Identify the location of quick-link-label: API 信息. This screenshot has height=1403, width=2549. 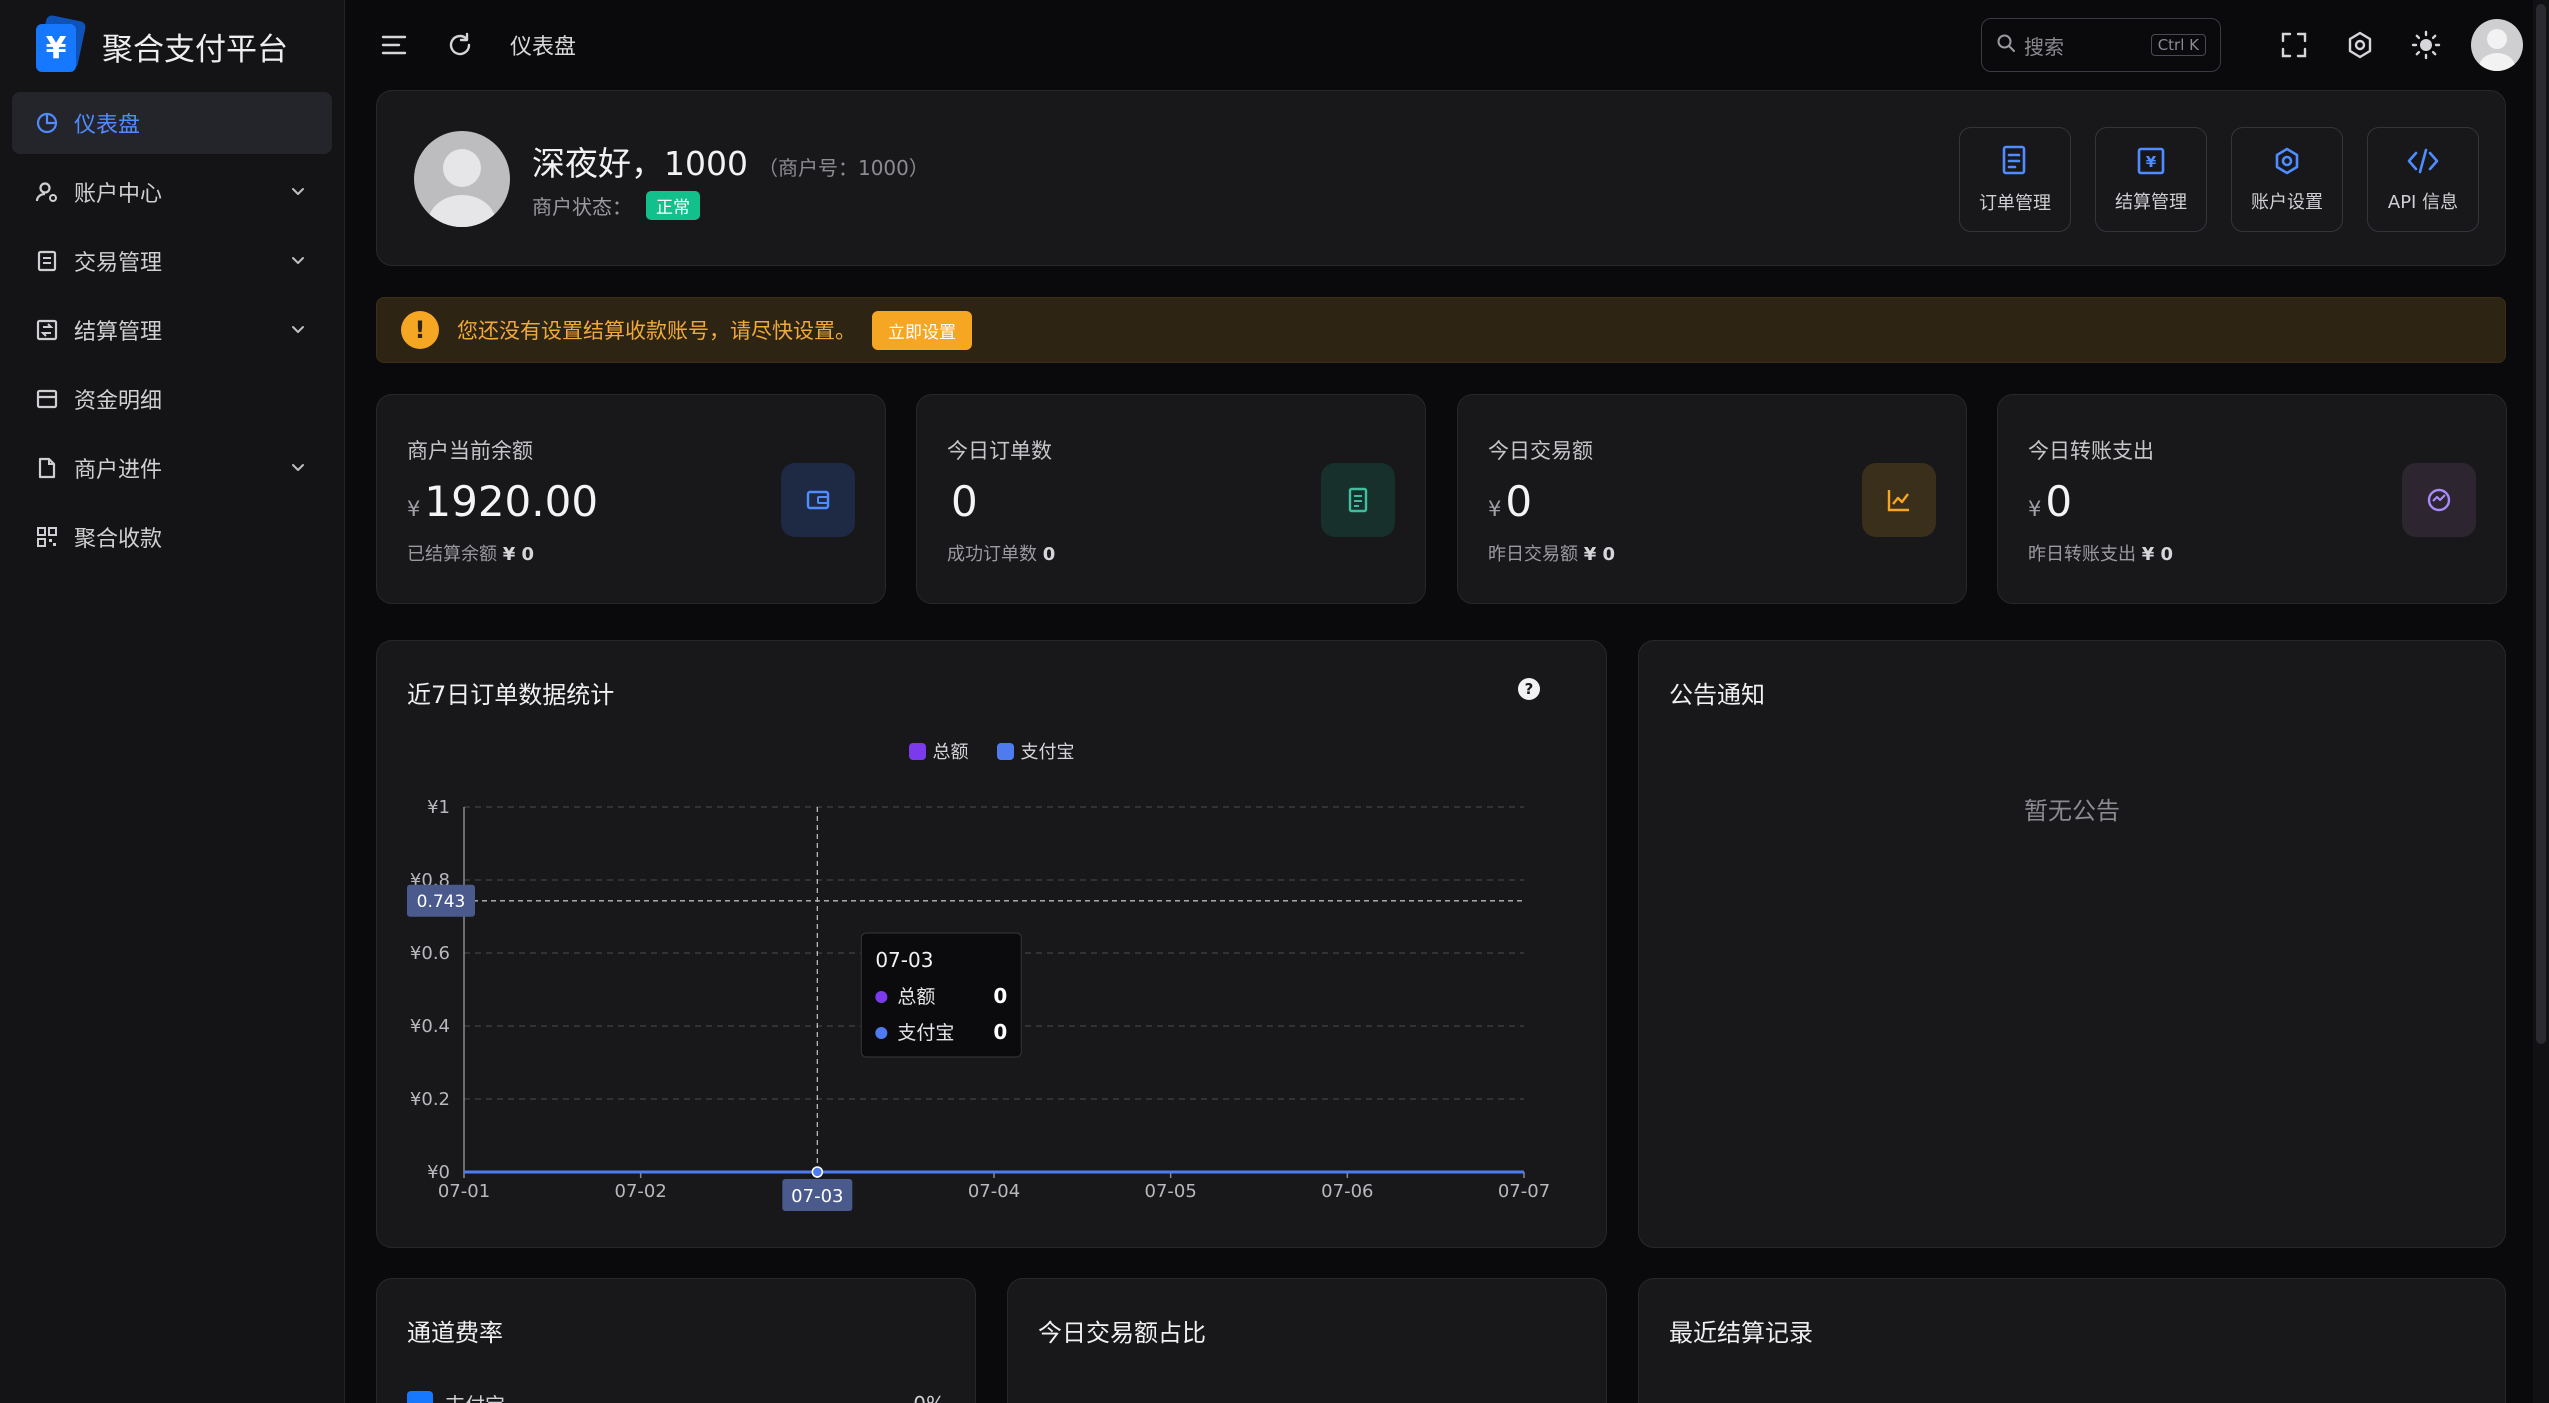
(2423, 202).